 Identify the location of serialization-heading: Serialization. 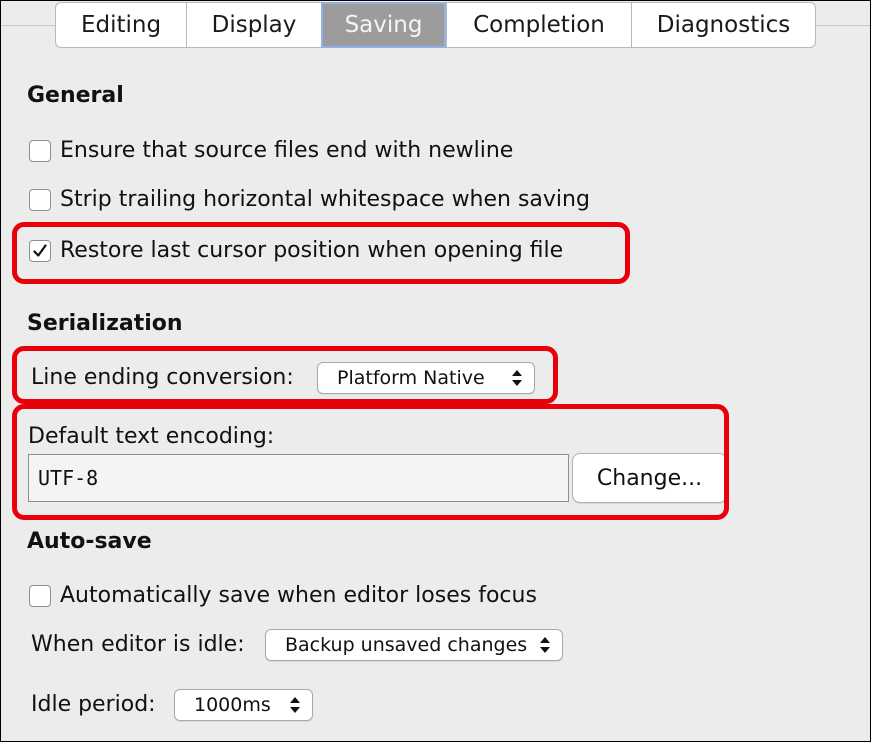
(105, 323).